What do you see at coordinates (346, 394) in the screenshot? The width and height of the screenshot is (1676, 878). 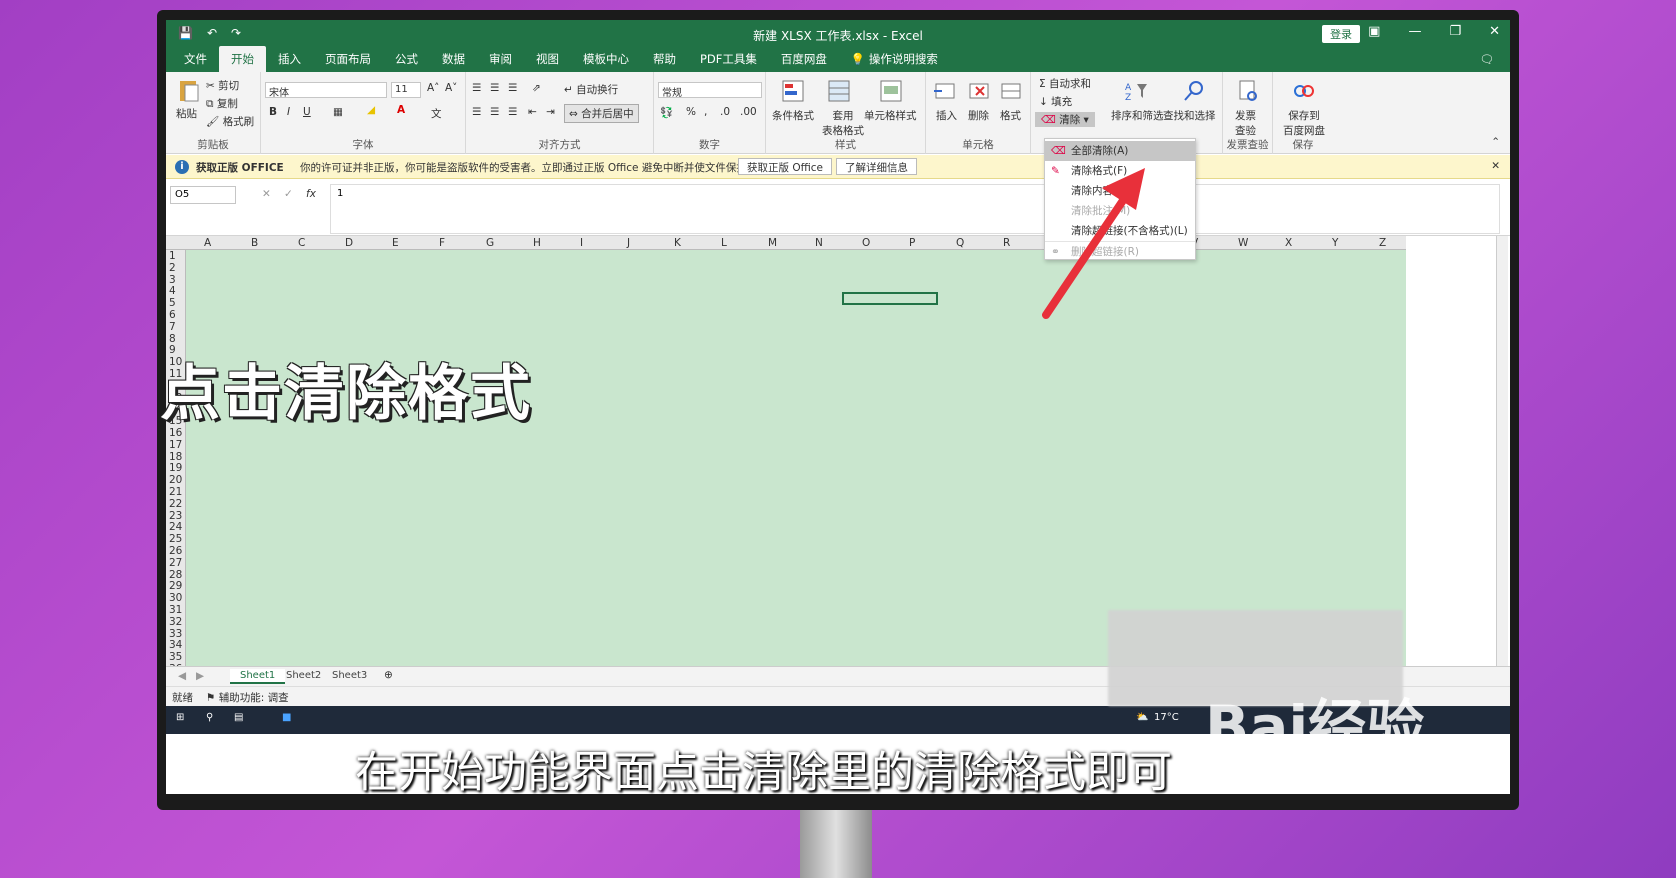 I see `overlay-title: 点击清除格式` at bounding box center [346, 394].